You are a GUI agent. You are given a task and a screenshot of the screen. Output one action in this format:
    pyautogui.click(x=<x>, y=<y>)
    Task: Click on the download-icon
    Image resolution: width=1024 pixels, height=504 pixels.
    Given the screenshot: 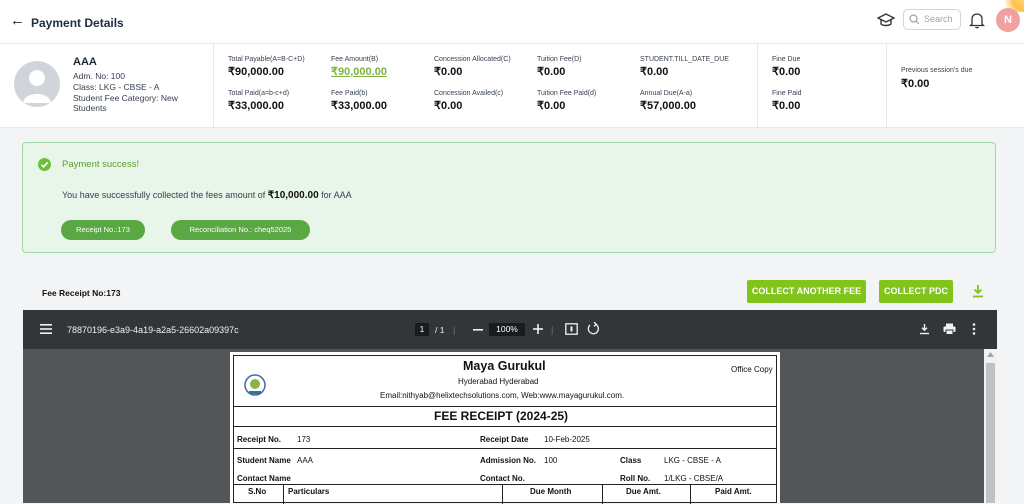 What is the action you would take?
    pyautogui.click(x=978, y=291)
    